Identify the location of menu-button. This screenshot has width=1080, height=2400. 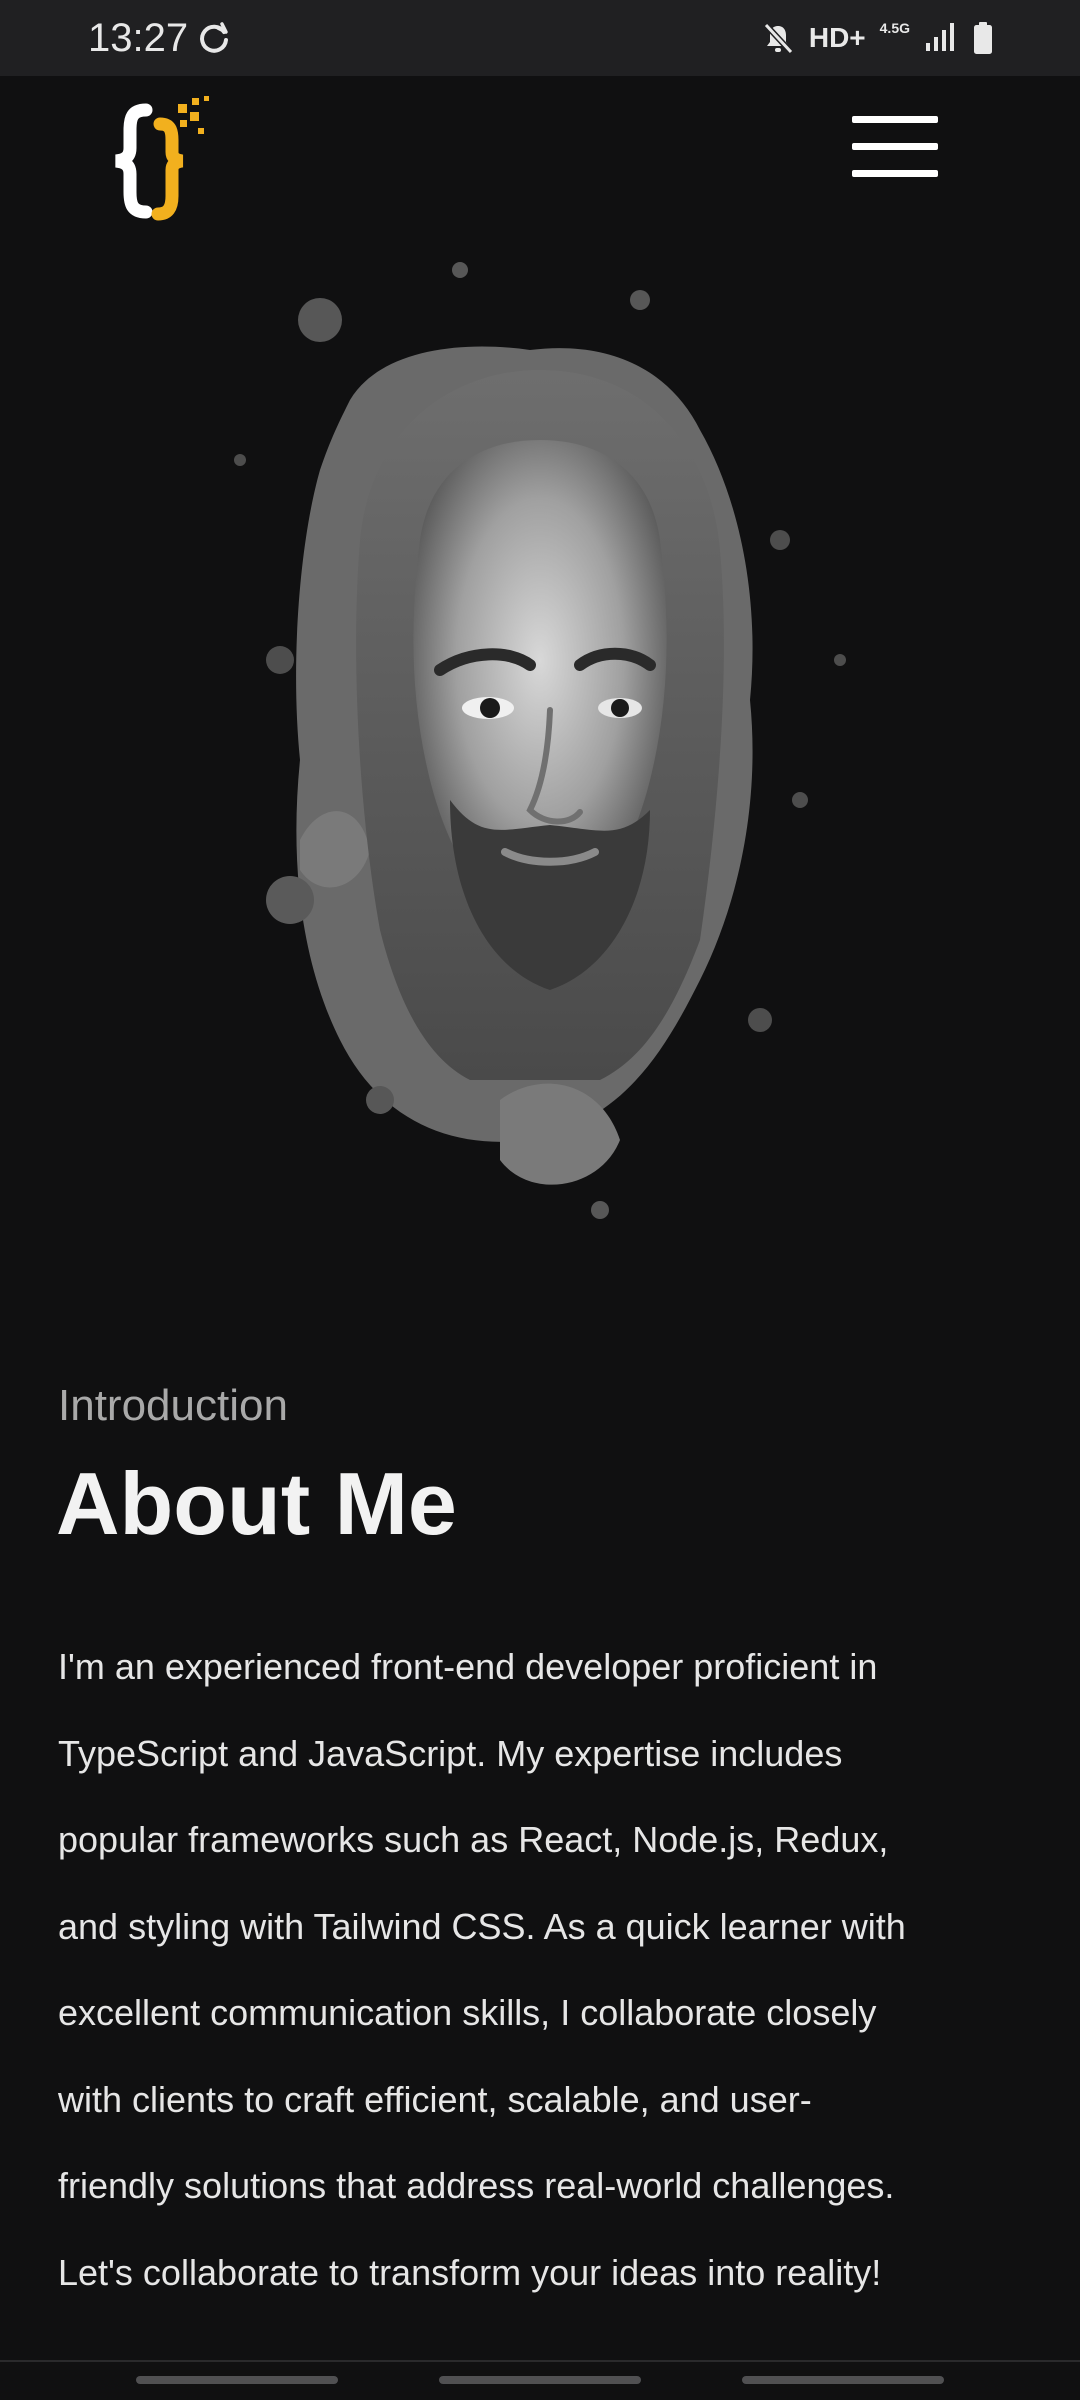
(896, 151).